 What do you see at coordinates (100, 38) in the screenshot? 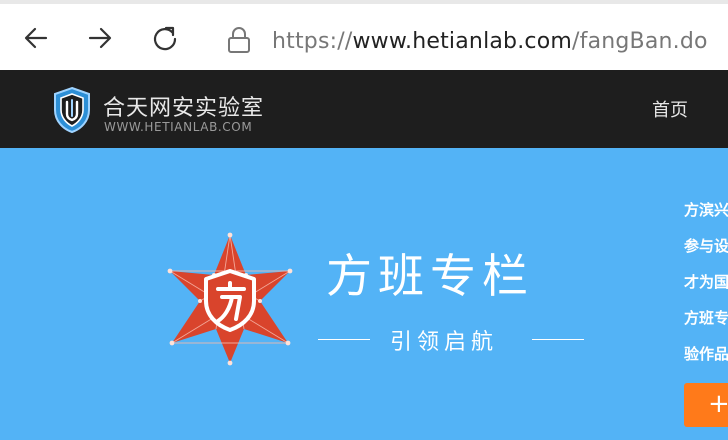
I see `forward-icon` at bounding box center [100, 38].